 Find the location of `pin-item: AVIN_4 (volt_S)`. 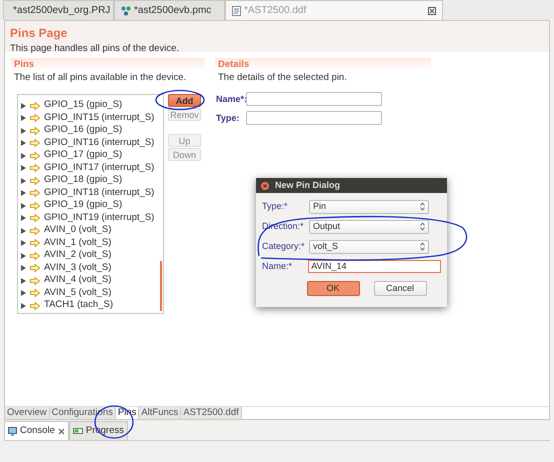

pin-item: AVIN_4 (volt_S) is located at coordinates (78, 280).